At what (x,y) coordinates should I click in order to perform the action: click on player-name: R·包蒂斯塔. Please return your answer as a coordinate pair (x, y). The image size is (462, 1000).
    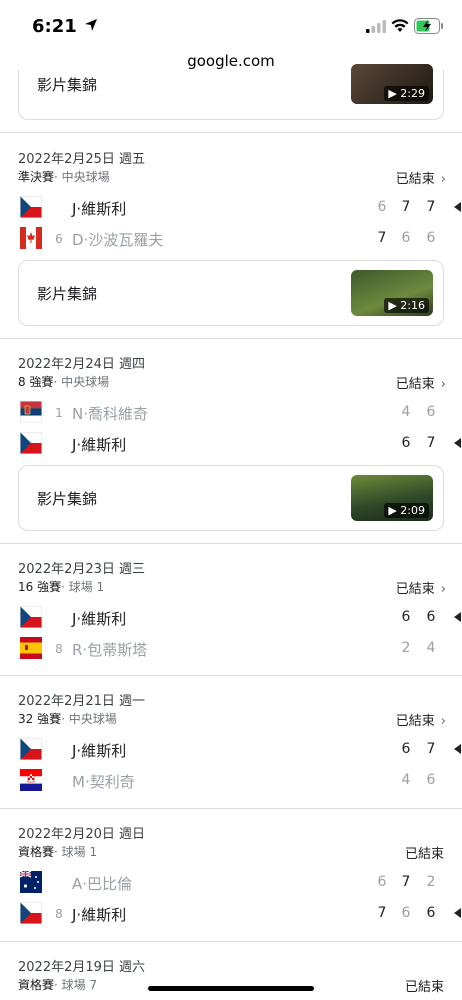
    Looking at the image, I should click on (110, 650).